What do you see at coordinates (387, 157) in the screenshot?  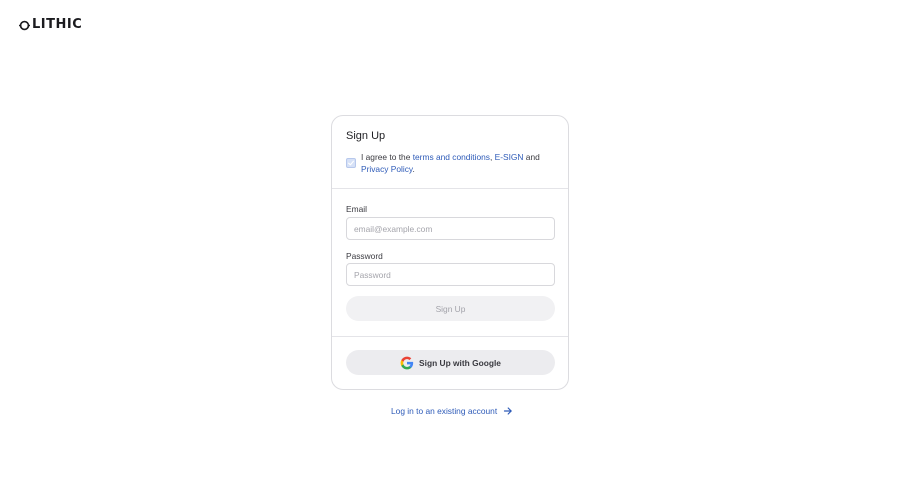 I see `agreement-prefix: I agree to the` at bounding box center [387, 157].